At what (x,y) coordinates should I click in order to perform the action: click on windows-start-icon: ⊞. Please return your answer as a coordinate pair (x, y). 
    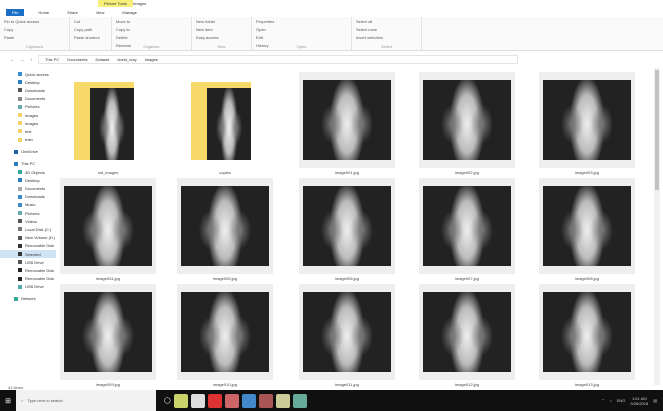
    Looking at the image, I should click on (8, 400).